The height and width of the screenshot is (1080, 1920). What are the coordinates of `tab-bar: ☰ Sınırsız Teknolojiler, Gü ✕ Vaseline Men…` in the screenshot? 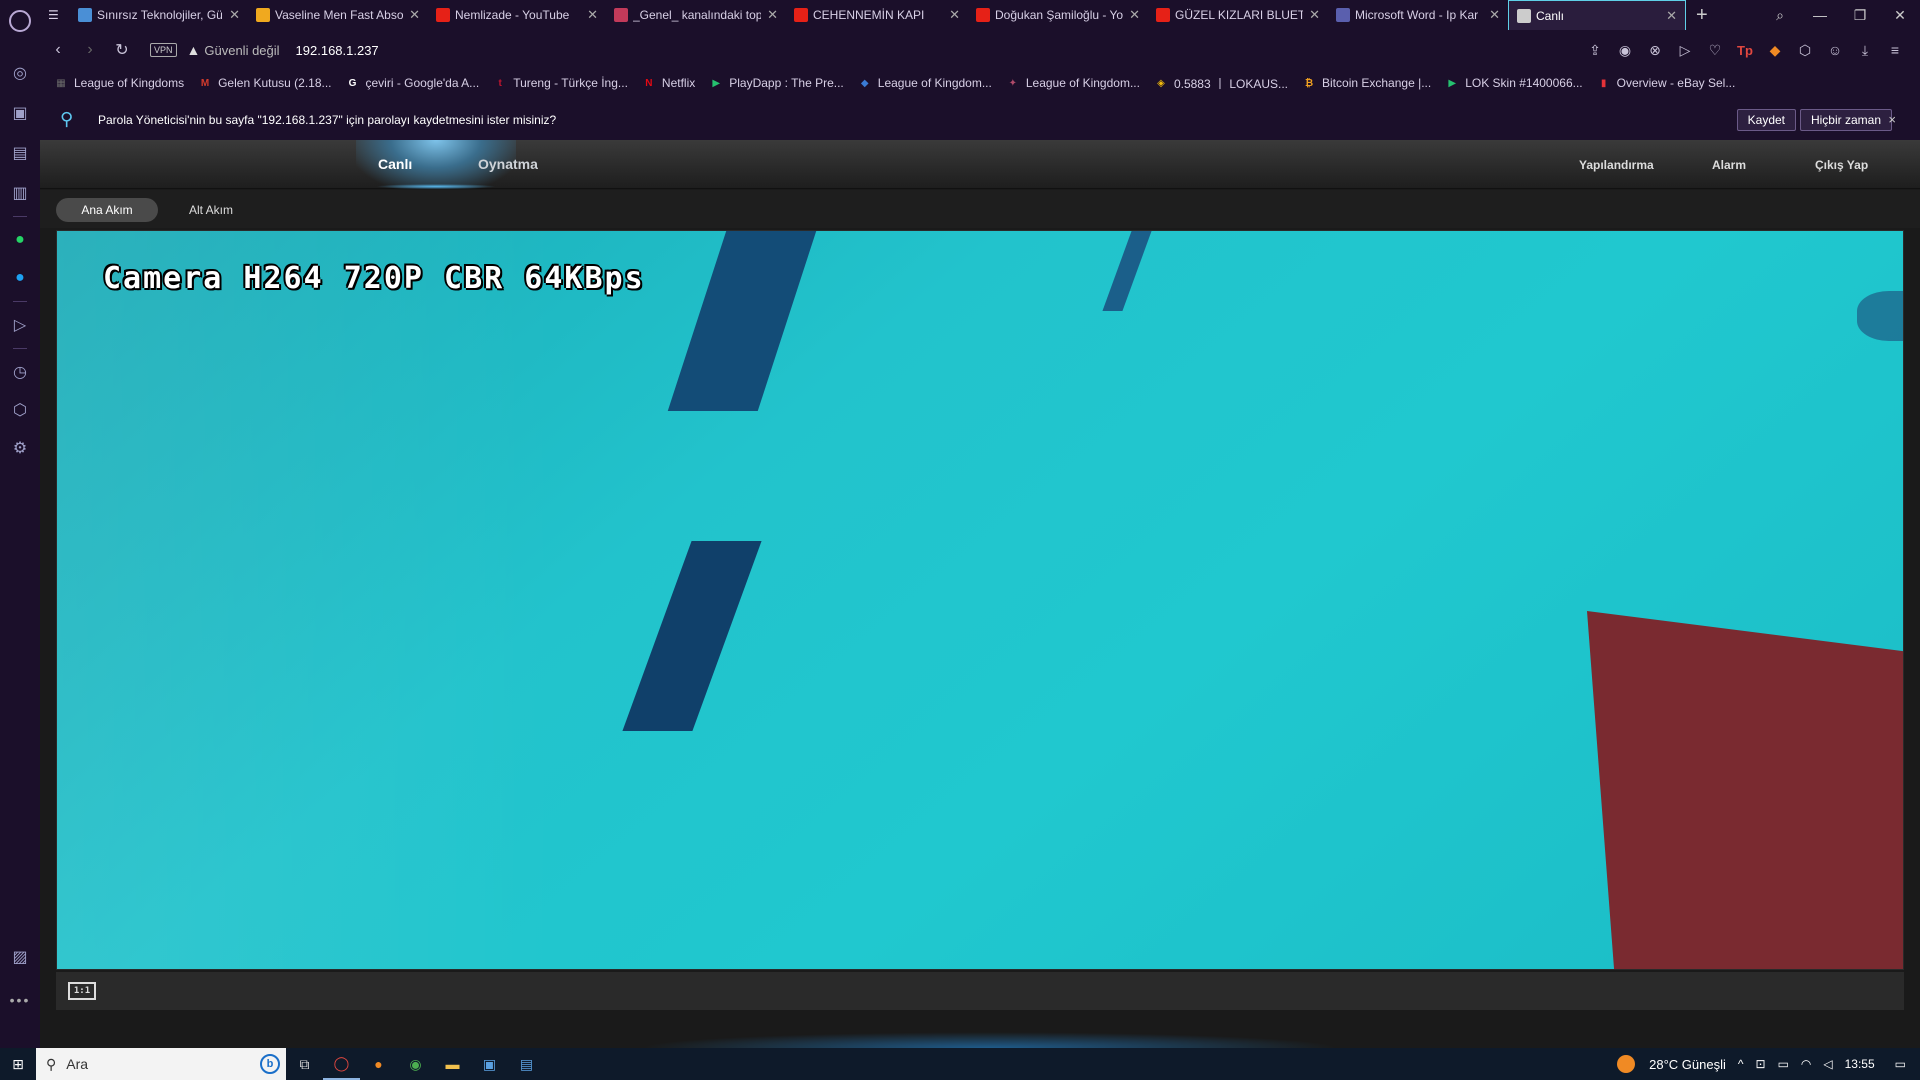 It's located at (980, 15).